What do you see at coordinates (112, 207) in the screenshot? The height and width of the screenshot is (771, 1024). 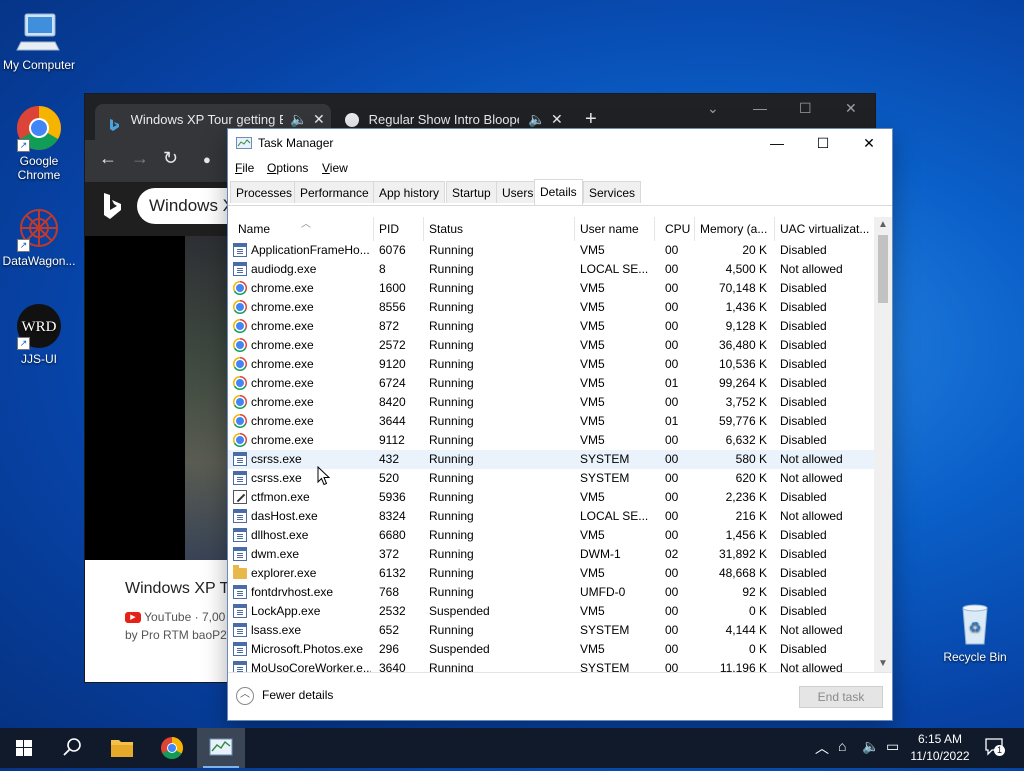 I see `bing-logo-icon` at bounding box center [112, 207].